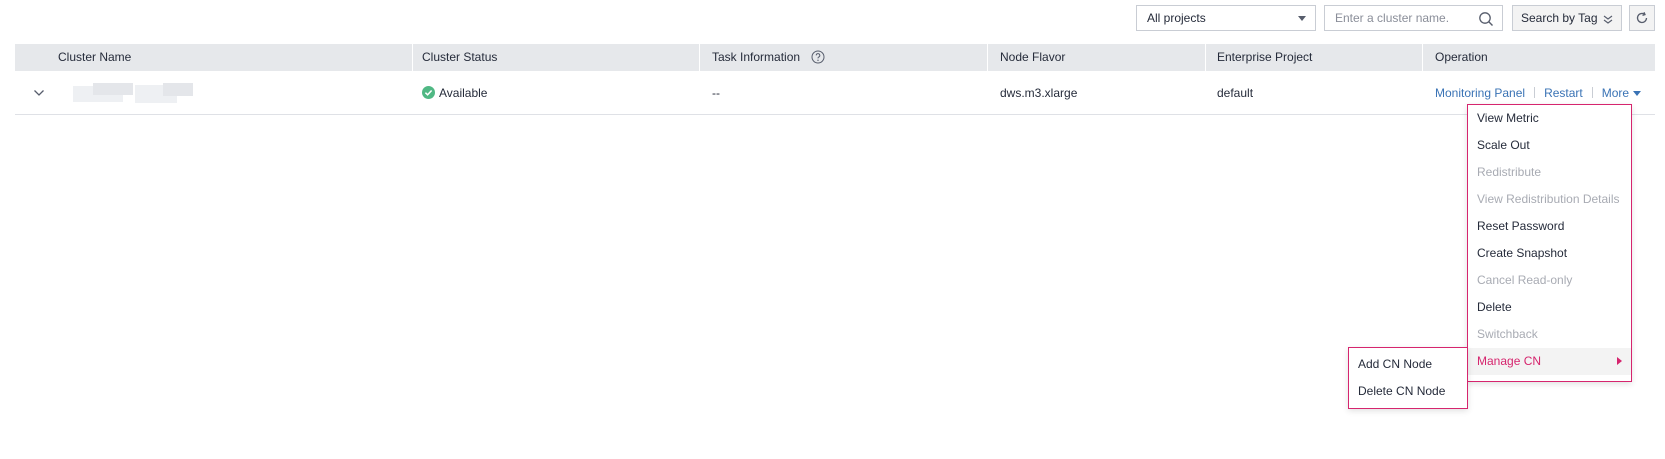  What do you see at coordinates (1408, 364) in the screenshot?
I see `menu-item-add-cn-node: Add CN Node` at bounding box center [1408, 364].